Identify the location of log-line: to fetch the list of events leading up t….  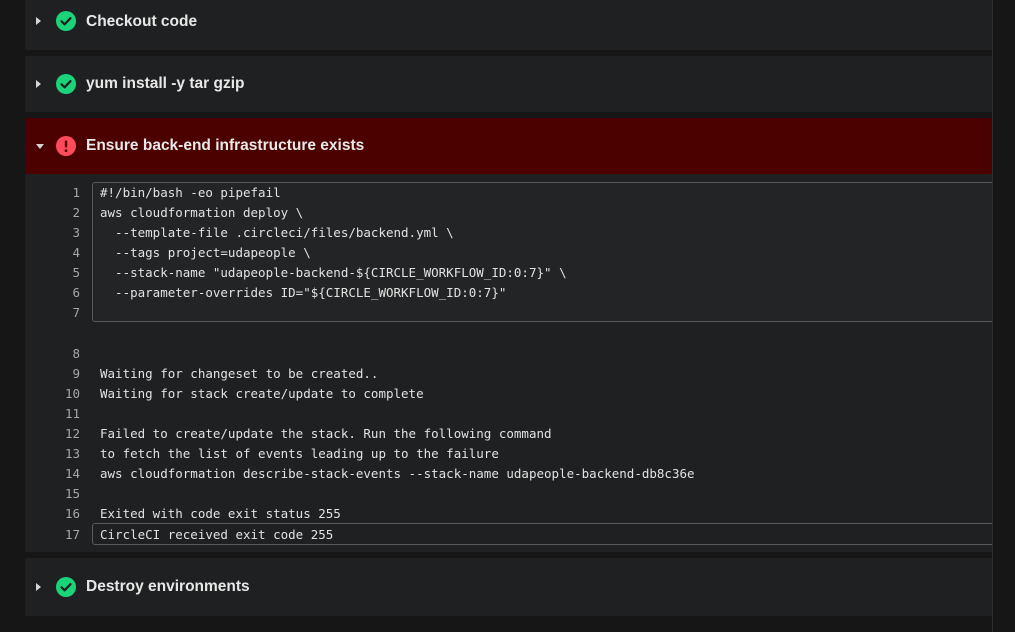
(299, 453).